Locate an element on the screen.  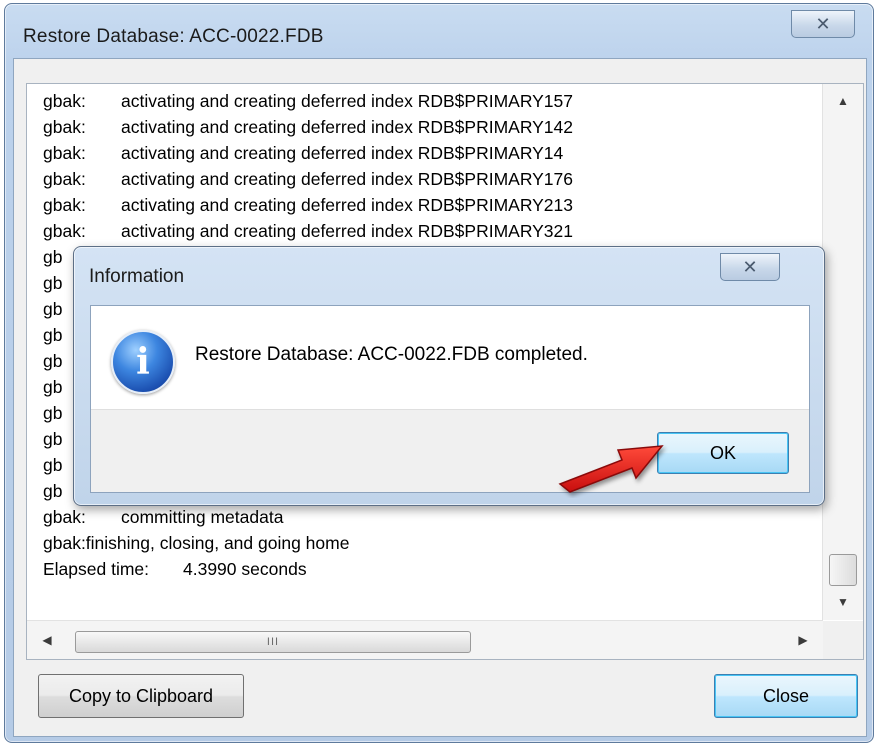
log-line: gbak:finishing, closing, and going home is located at coordinates (431, 543).